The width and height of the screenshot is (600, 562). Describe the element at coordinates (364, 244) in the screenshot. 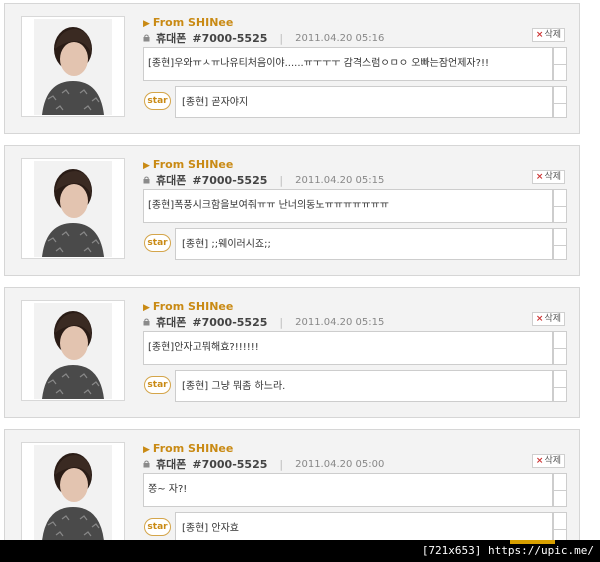

I see `reply-text: [종현] ;;웨이러시죠;;` at that location.